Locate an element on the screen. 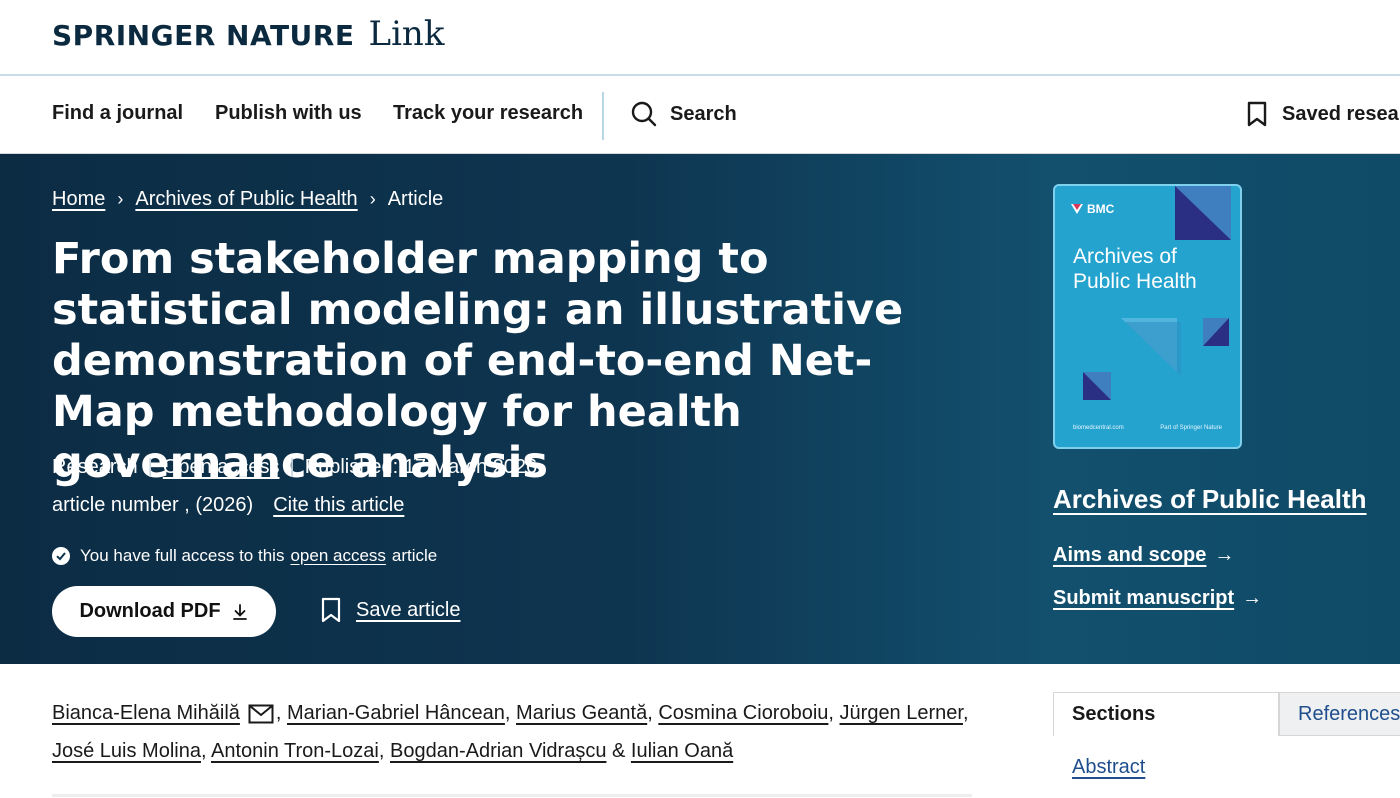 This screenshot has width=1400, height=798. download-pdf-button: Download PDF is located at coordinates (164, 611).